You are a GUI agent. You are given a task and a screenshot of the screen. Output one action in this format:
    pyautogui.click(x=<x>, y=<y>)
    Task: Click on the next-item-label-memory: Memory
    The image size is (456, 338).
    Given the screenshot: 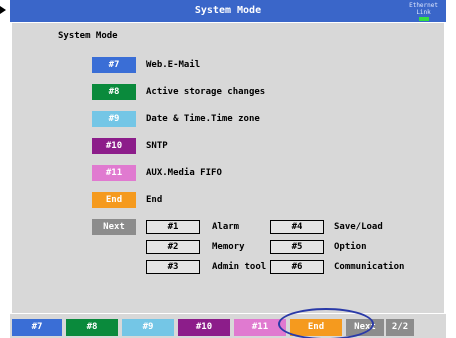 What is the action you would take?
    pyautogui.click(x=228, y=247)
    